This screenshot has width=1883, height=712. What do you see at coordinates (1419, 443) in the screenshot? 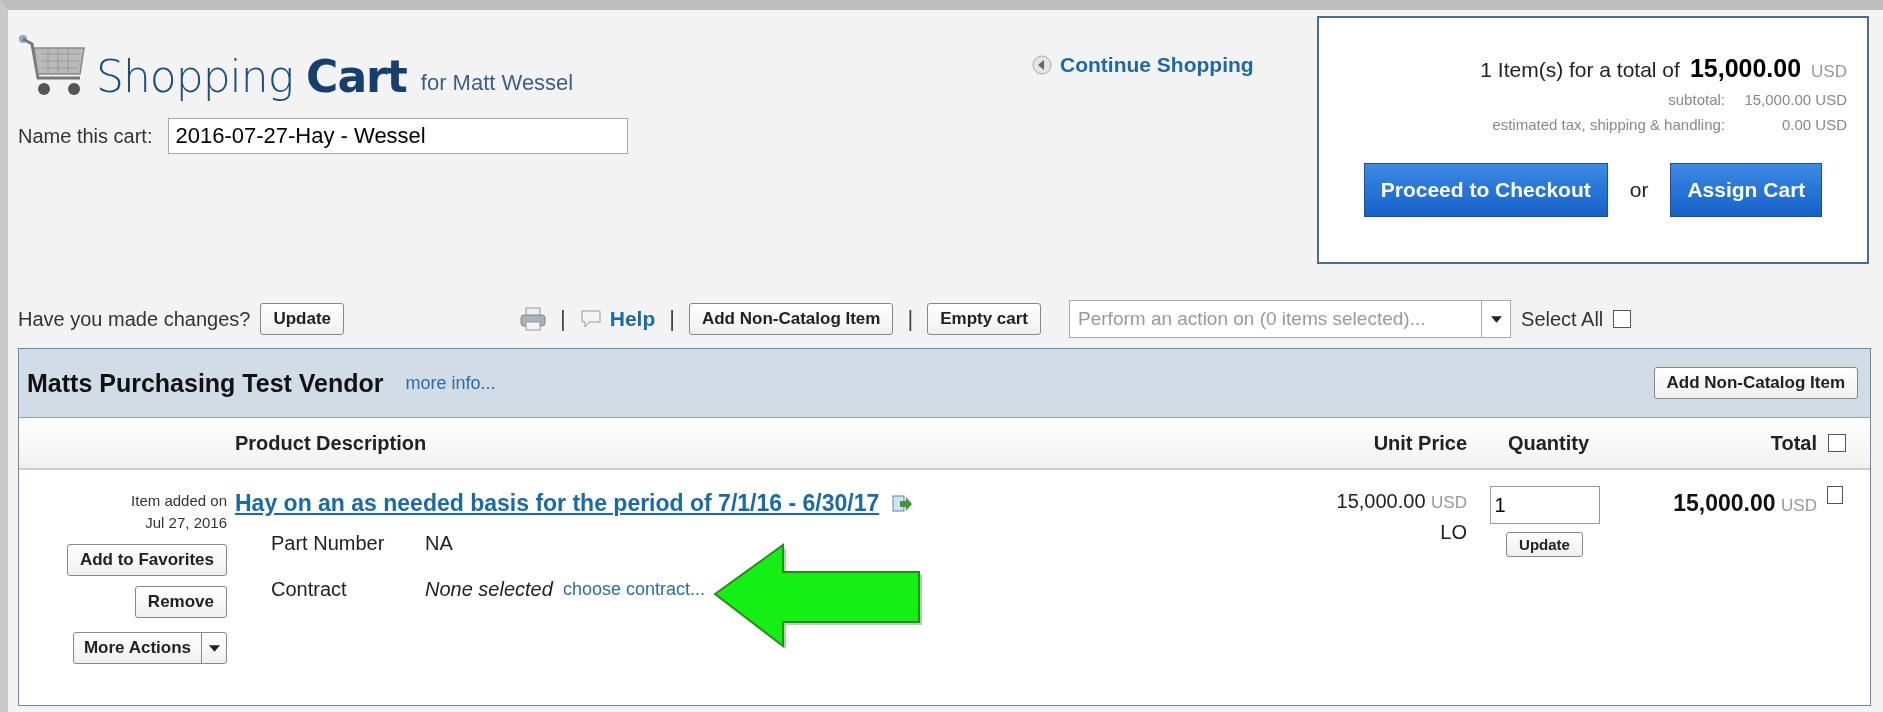
I see `column-header: Unit Price` at bounding box center [1419, 443].